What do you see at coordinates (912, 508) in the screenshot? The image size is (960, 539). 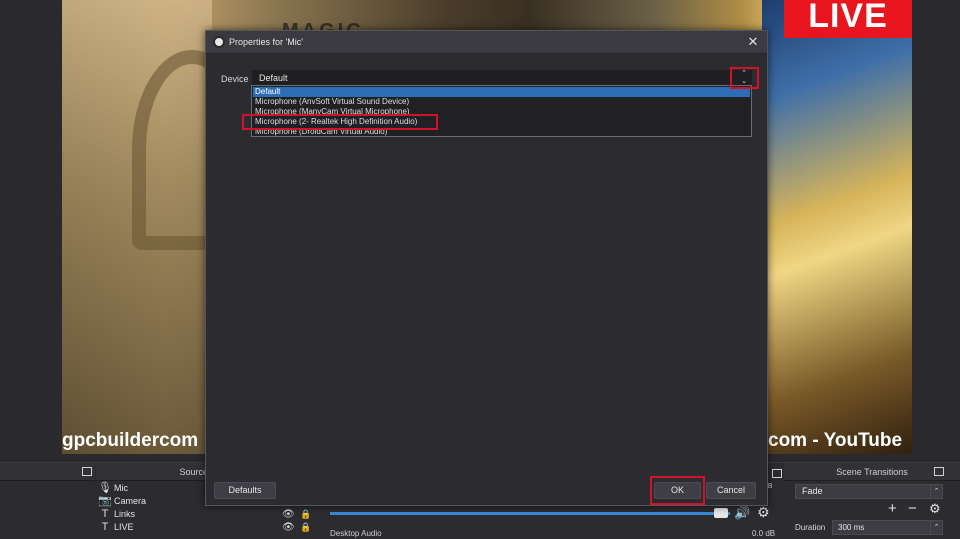 I see `minus-icon: −` at bounding box center [912, 508].